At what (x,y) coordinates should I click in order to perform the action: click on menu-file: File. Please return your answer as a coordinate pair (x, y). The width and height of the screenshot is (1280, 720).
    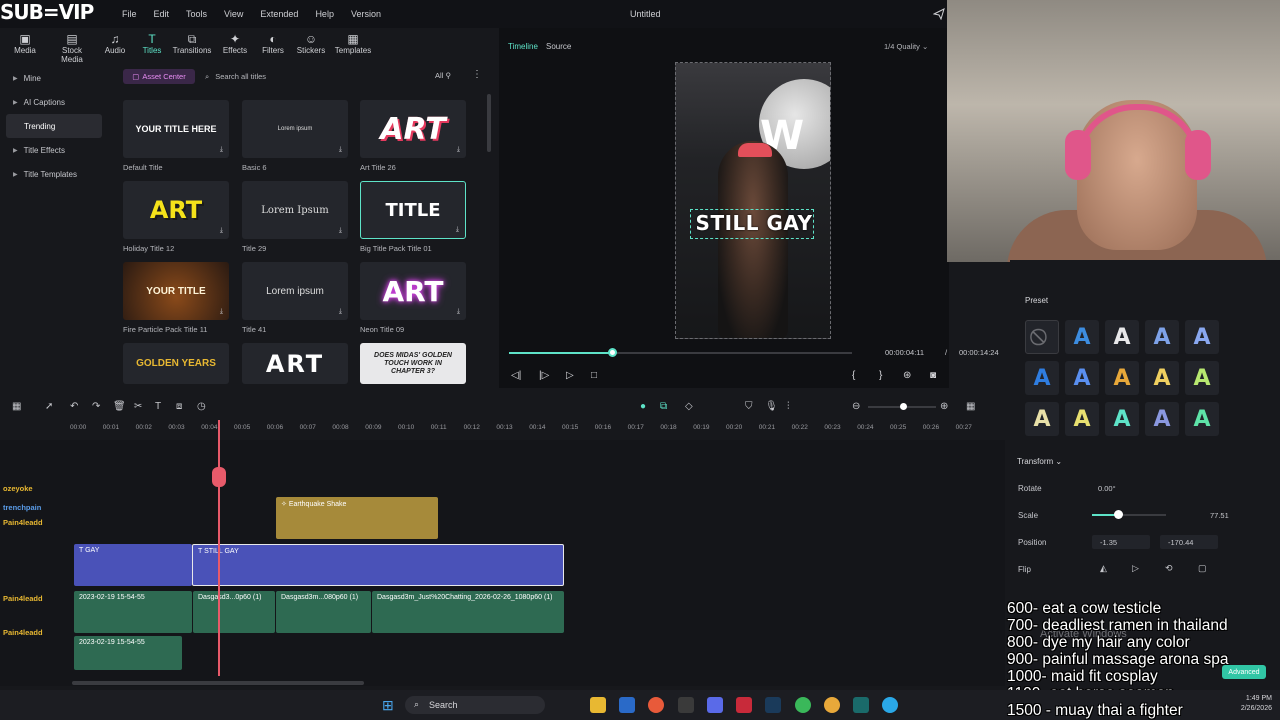
    Looking at the image, I should click on (129, 14).